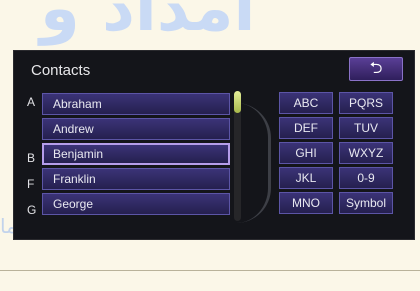  What do you see at coordinates (306, 128) in the screenshot?
I see `key-def: DEF` at bounding box center [306, 128].